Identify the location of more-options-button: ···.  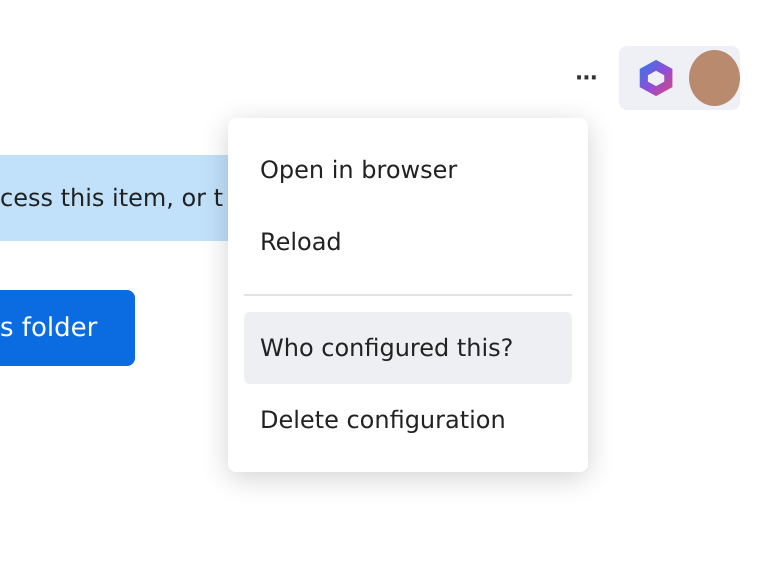
(585, 78).